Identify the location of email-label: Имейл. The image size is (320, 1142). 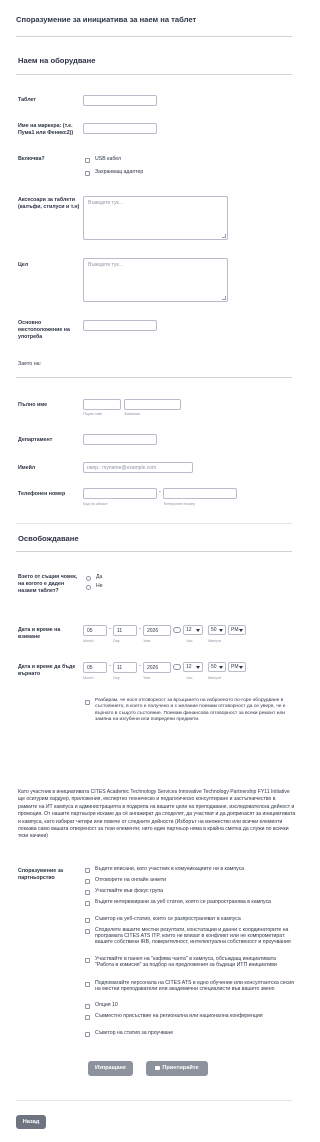
(27, 468).